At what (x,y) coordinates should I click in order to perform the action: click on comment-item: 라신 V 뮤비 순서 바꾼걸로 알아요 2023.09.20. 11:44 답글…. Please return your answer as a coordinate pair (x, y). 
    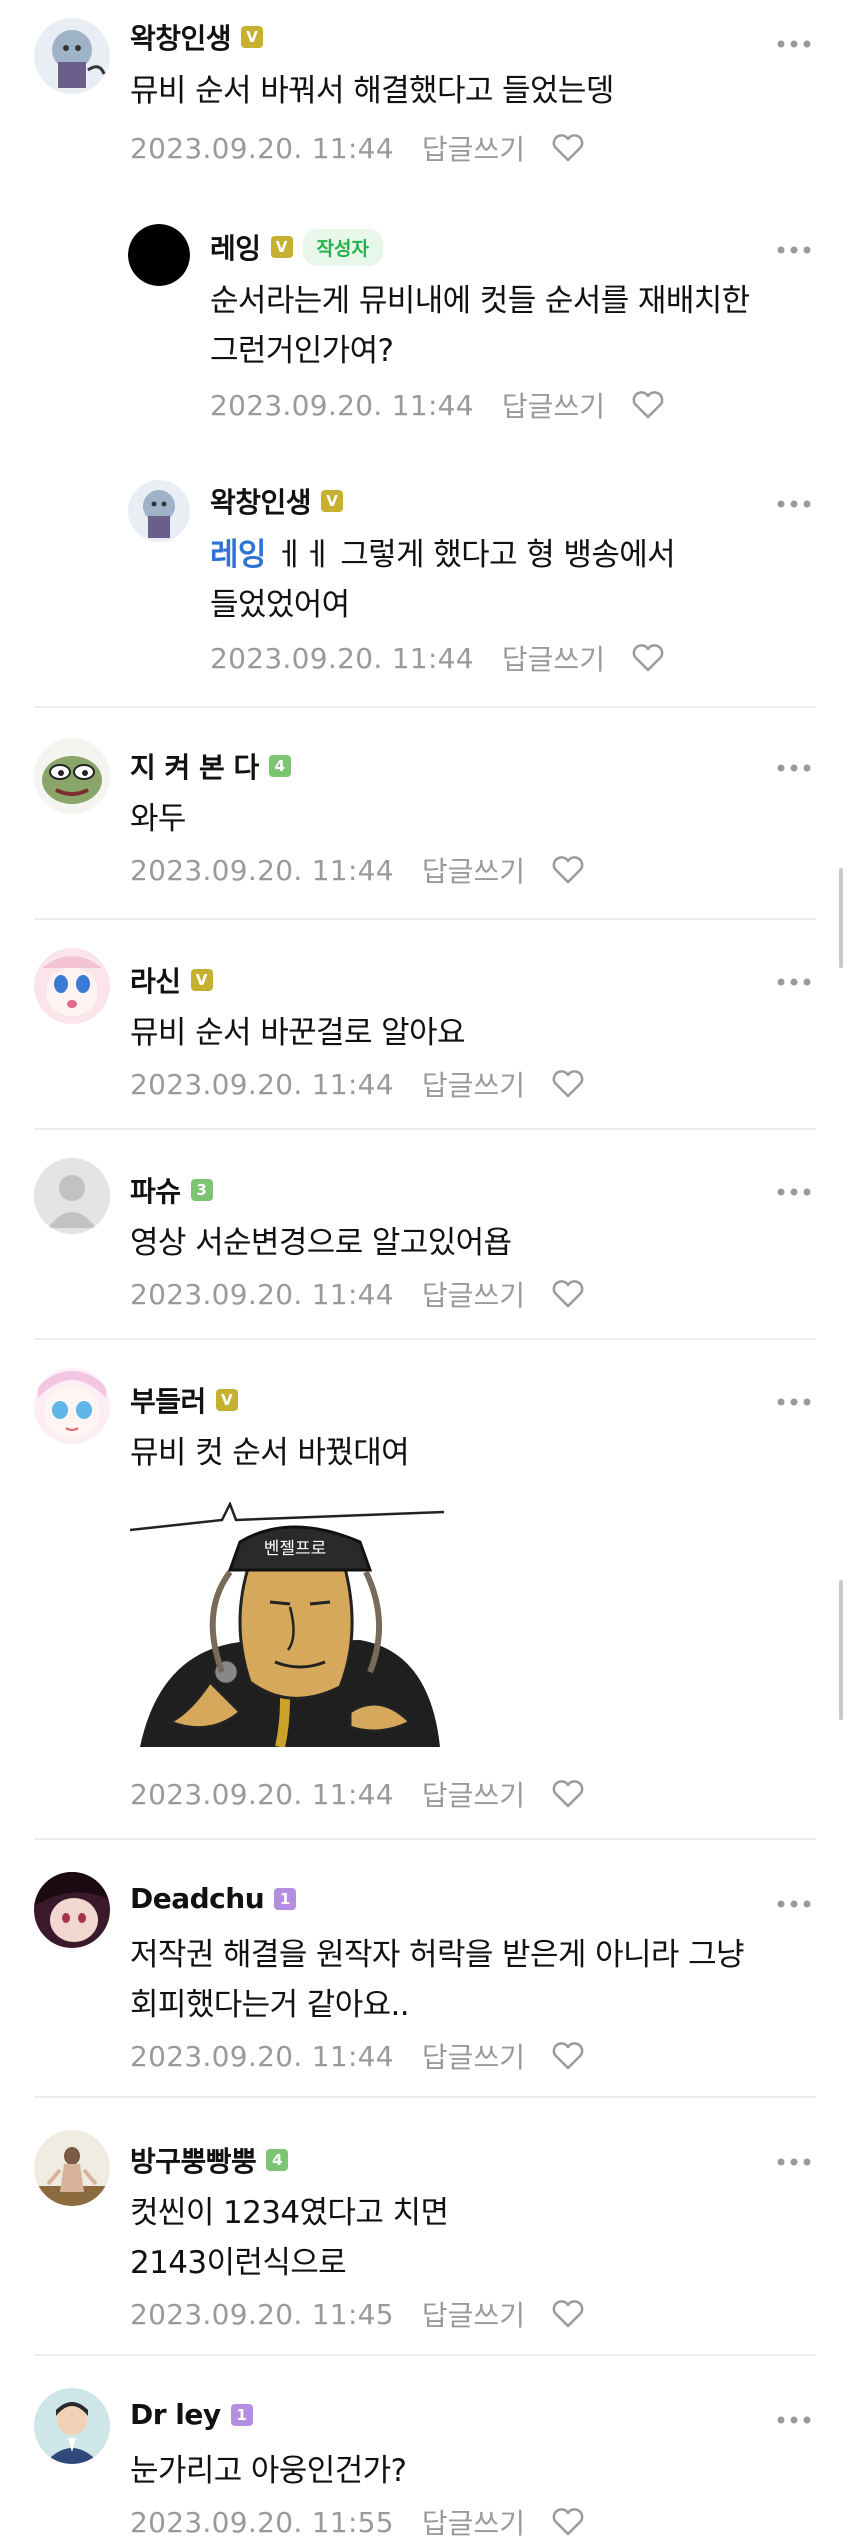
    Looking at the image, I should click on (425, 1025).